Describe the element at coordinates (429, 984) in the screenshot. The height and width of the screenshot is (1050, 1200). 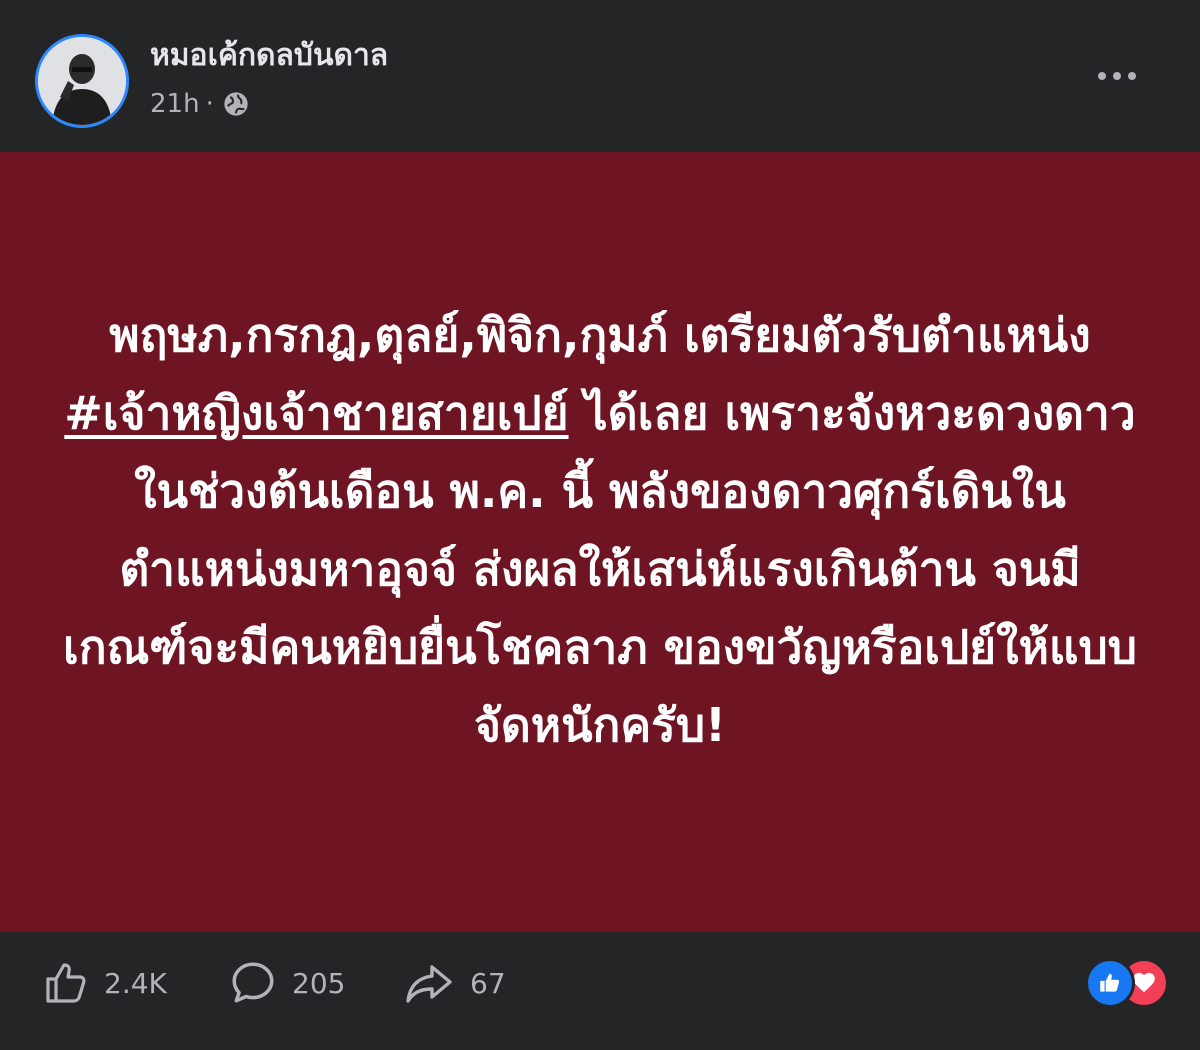
I see `share-arrow-icon` at that location.